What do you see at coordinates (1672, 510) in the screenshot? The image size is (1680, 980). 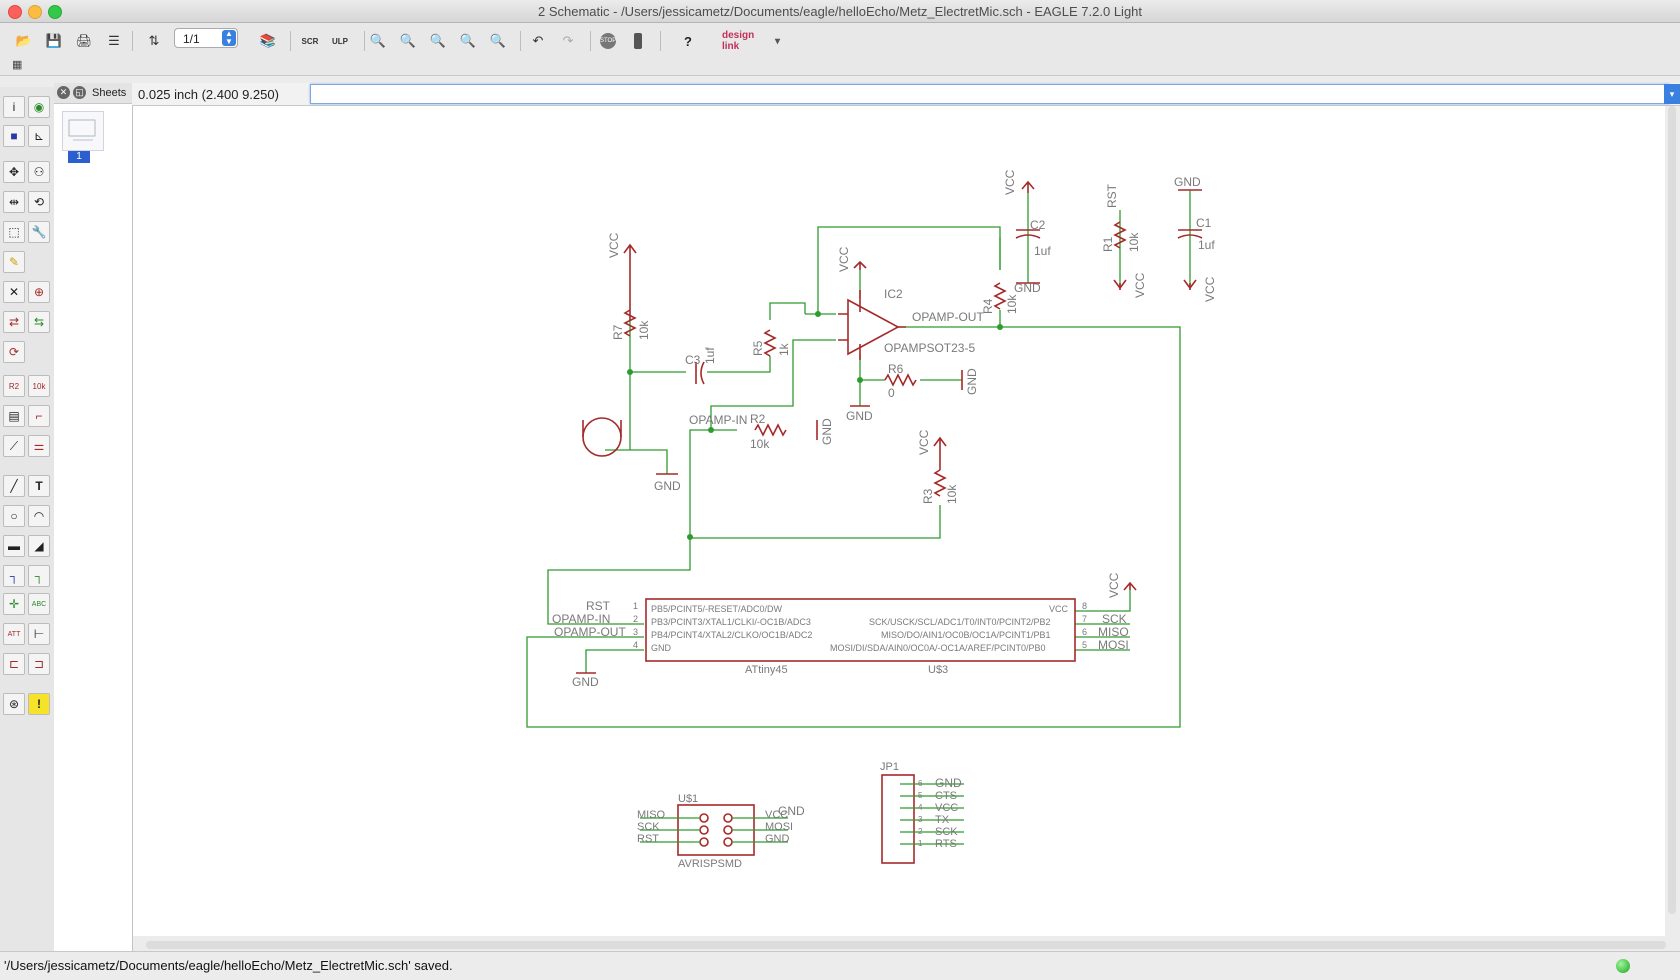 I see `vertical-scrollbar` at bounding box center [1672, 510].